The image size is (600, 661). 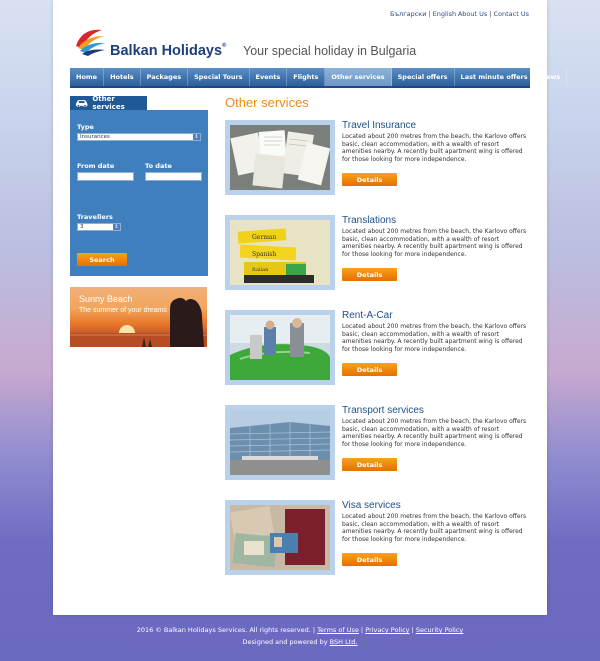 I want to click on car-rental-photo, so click(x=280, y=347).